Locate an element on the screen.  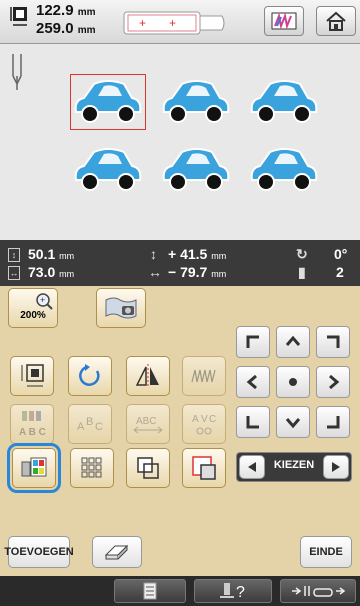
group-icon is located at coordinates (204, 468).